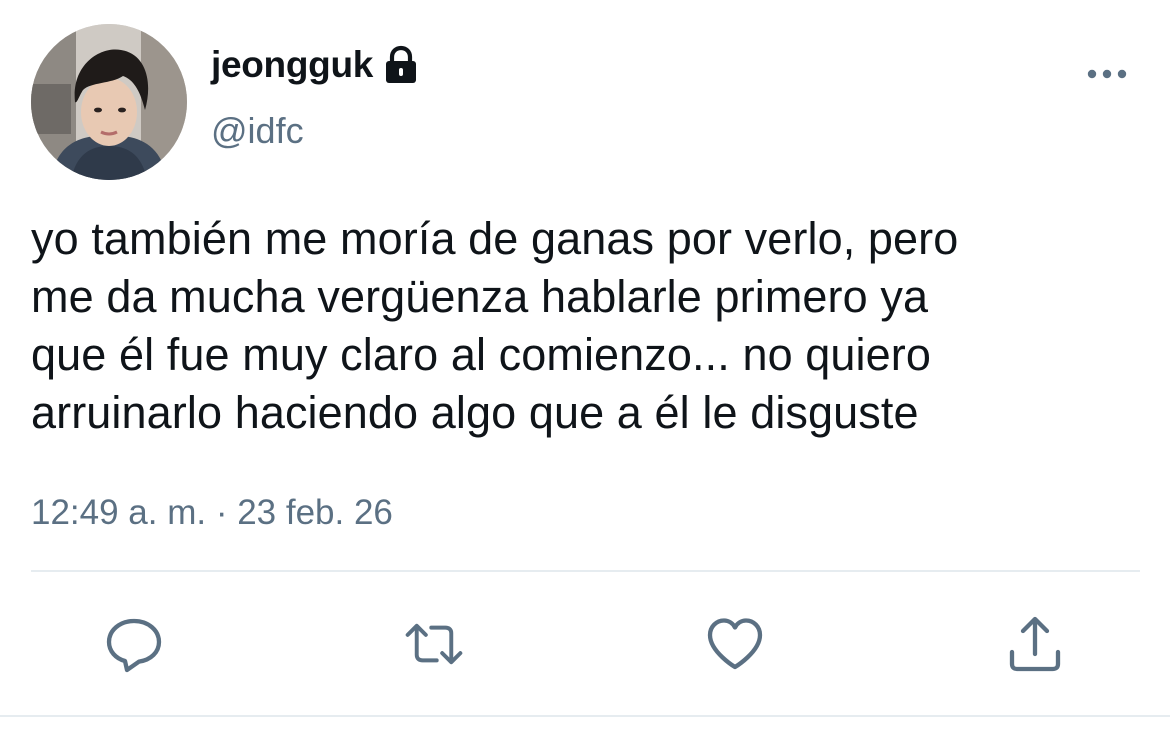 Image resolution: width=1170 pixels, height=735 pixels. Describe the element at coordinates (585, 571) in the screenshot. I see `divider` at that location.